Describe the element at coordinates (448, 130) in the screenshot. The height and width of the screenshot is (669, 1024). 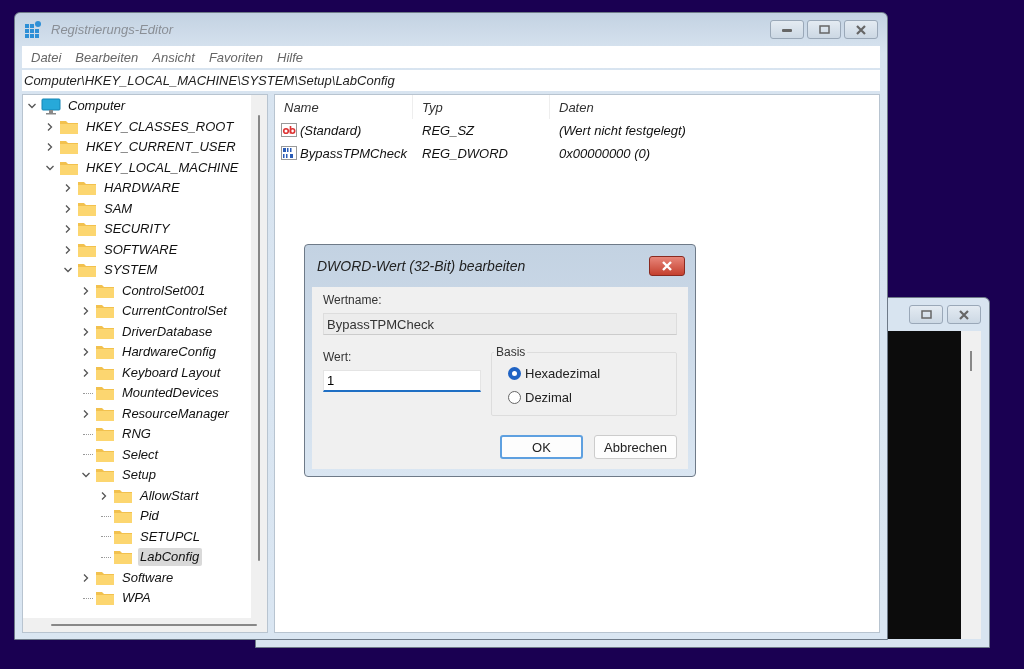
I see `value-type: REG_SZ` at that location.